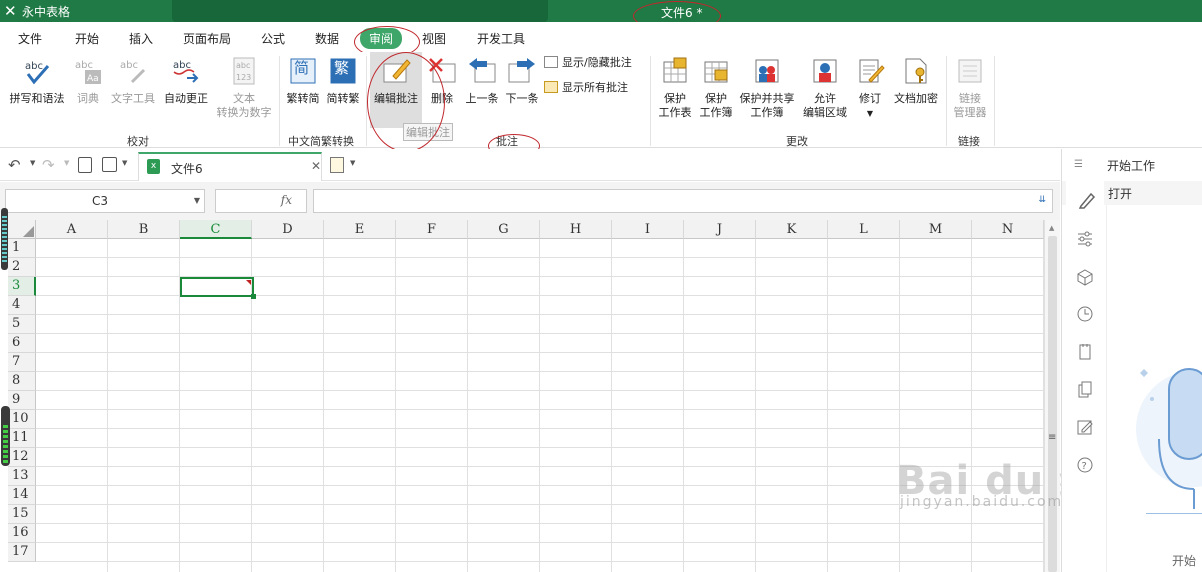 The width and height of the screenshot is (1202, 572). What do you see at coordinates (22, 381) in the screenshot?
I see `row-header-8: 8` at bounding box center [22, 381].